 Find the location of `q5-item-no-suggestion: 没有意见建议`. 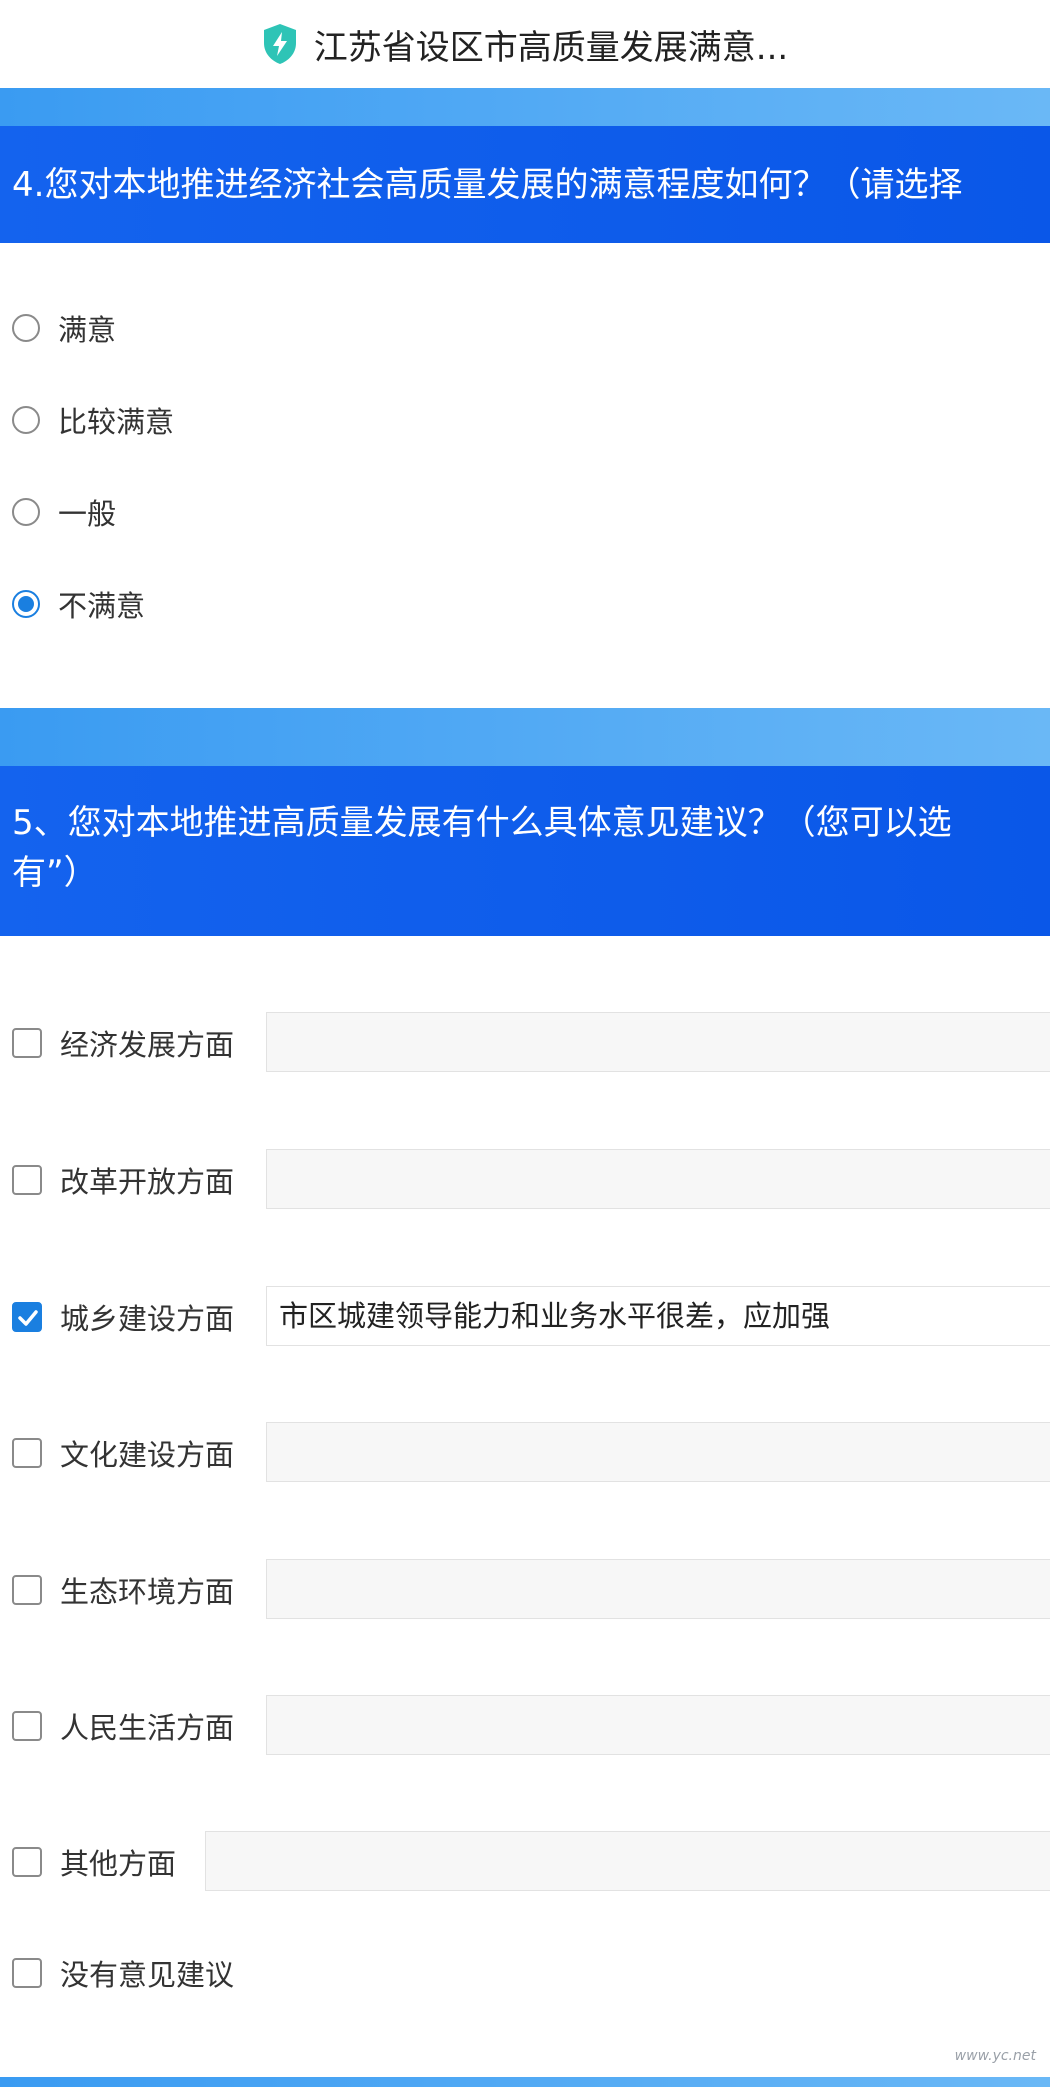

q5-item-no-suggestion: 没有意见建议 is located at coordinates (525, 1973).